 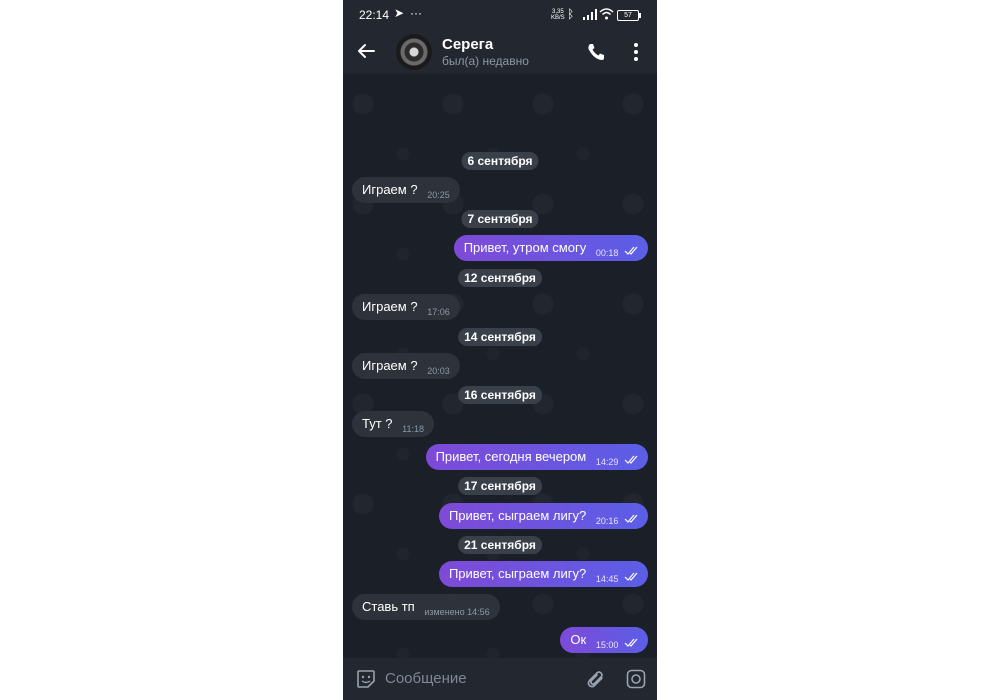 What do you see at coordinates (467, 44) in the screenshot?
I see `contact-name: Серега` at bounding box center [467, 44].